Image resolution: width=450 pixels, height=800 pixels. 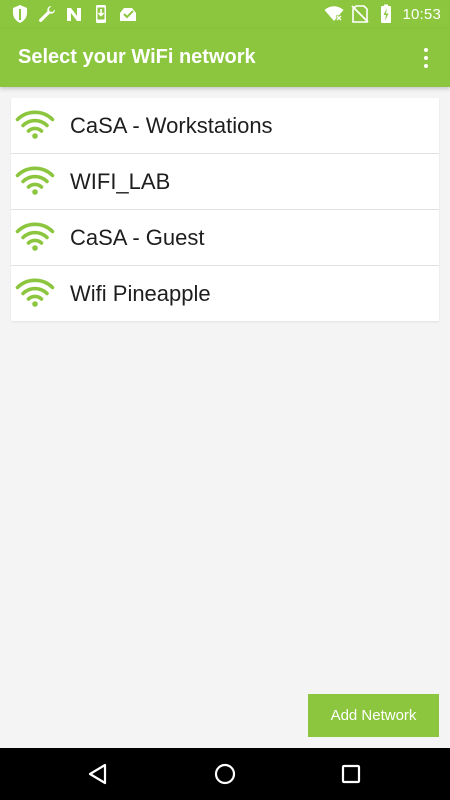 What do you see at coordinates (128, 14) in the screenshot?
I see `inbox-check-icon` at bounding box center [128, 14].